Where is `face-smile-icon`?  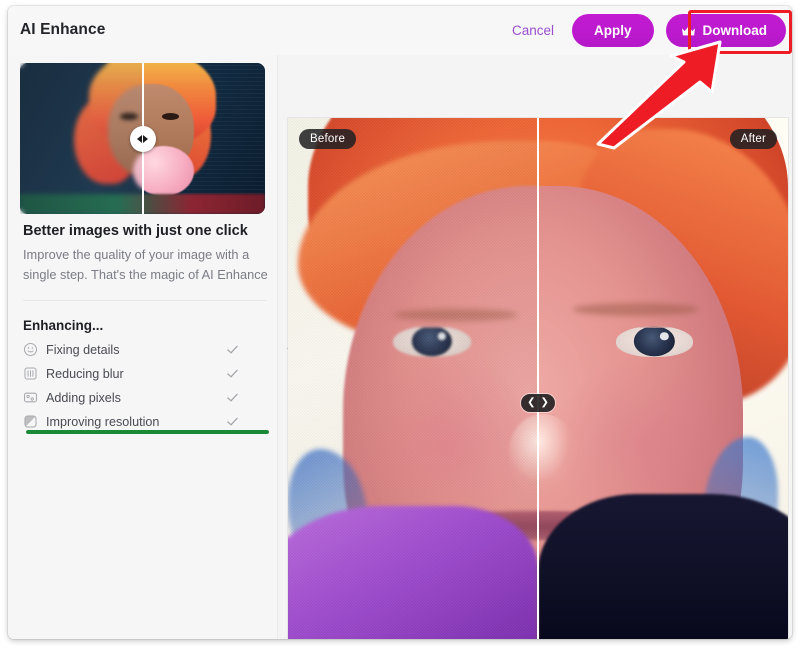
face-smile-icon is located at coordinates (30, 349).